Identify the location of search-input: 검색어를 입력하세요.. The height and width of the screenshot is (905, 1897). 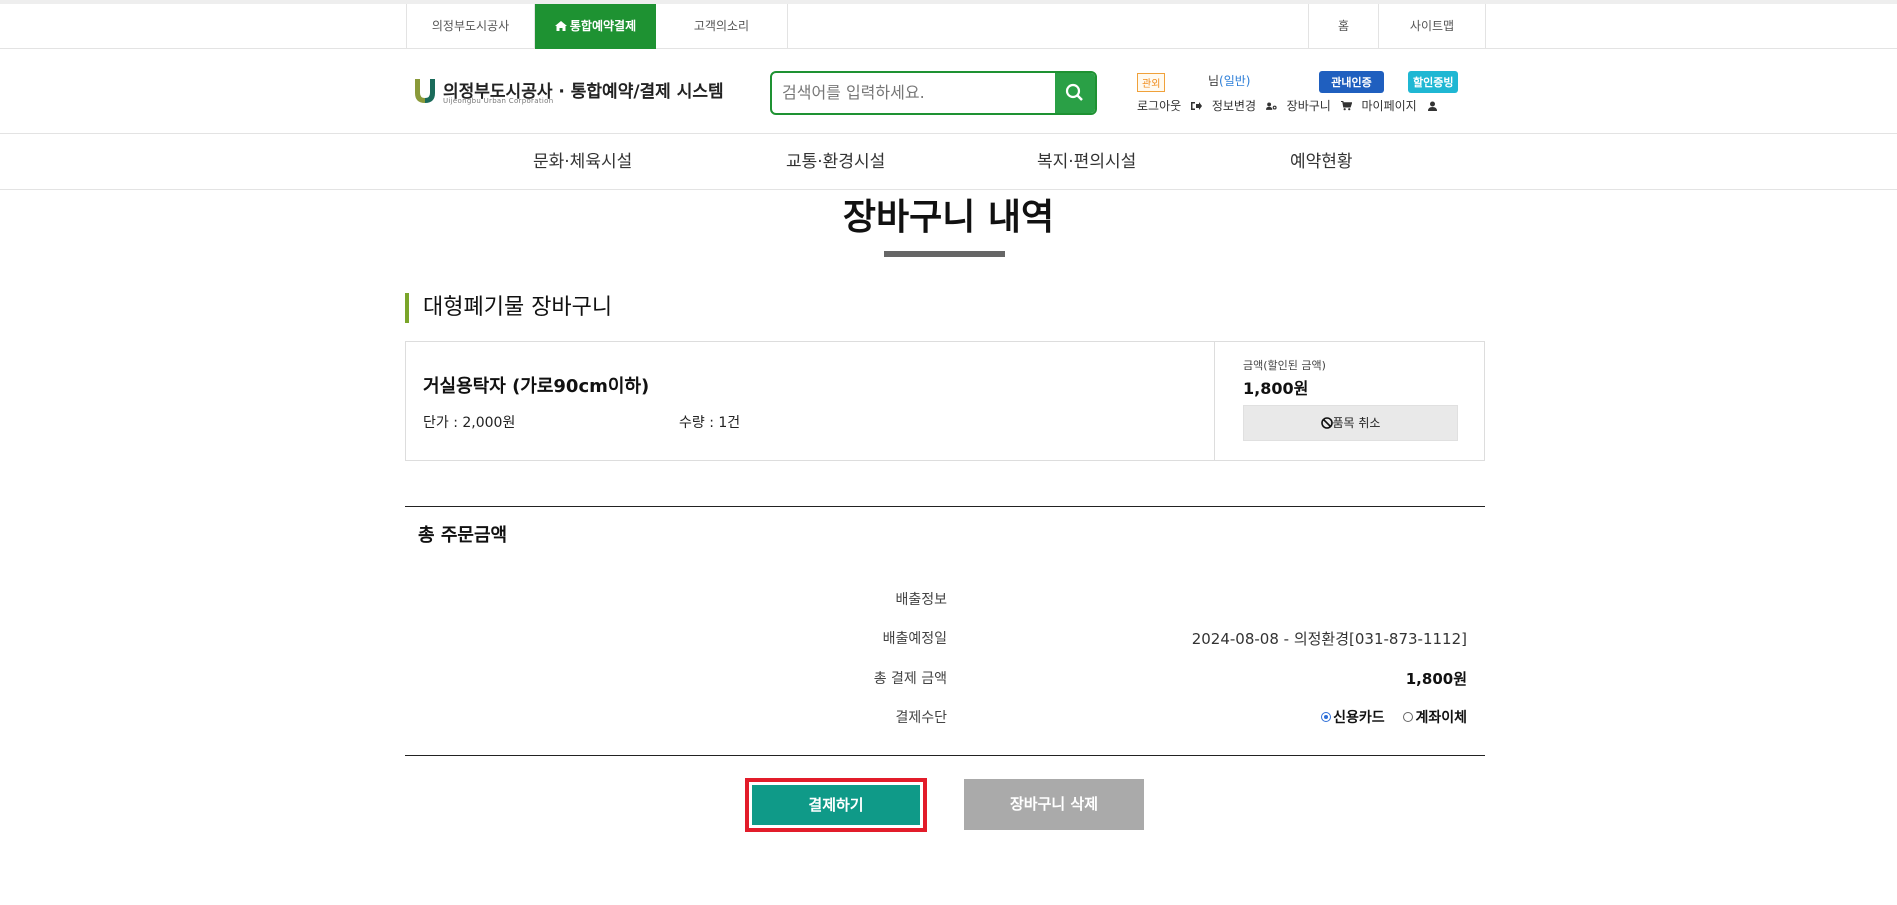
(853, 93).